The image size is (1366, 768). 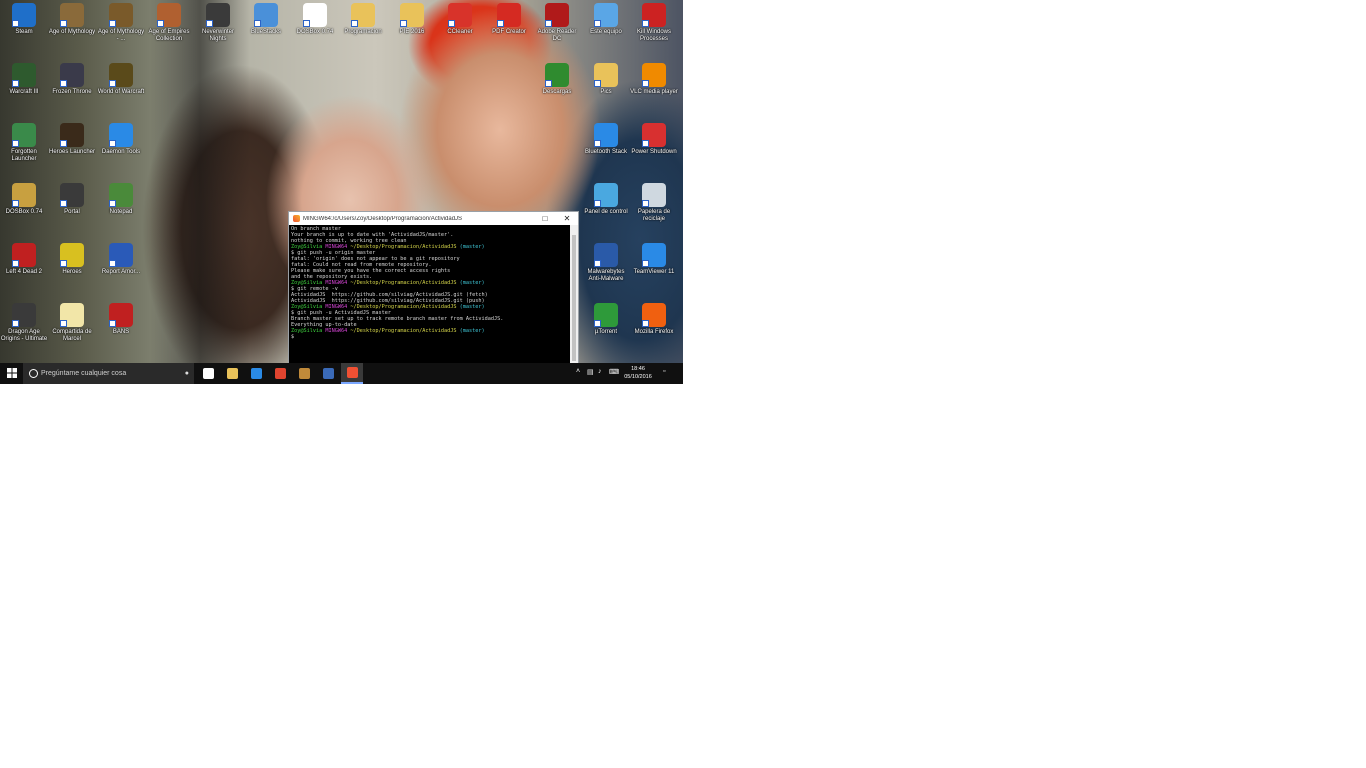 I want to click on portal-icon, so click(x=72, y=195).